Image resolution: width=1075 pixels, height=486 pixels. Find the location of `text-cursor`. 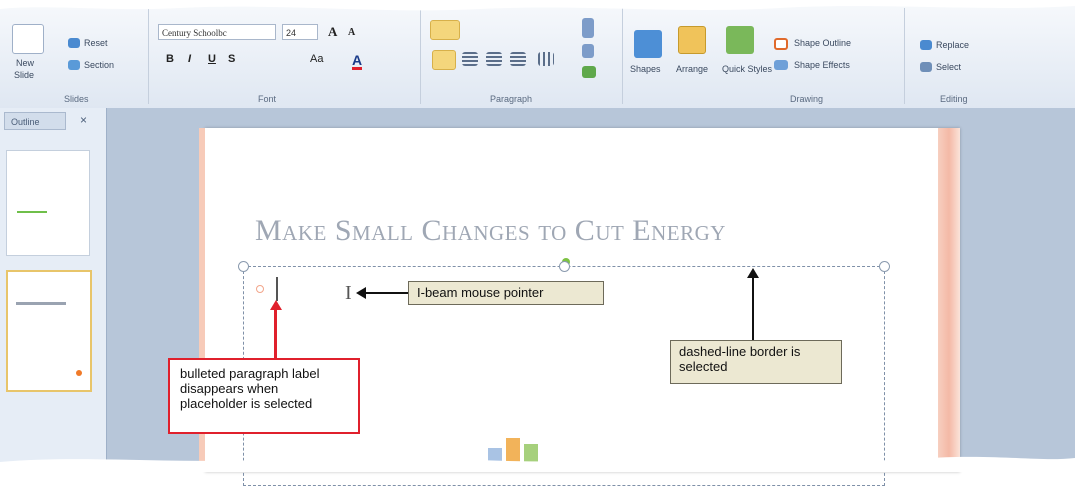

text-cursor is located at coordinates (277, 289).